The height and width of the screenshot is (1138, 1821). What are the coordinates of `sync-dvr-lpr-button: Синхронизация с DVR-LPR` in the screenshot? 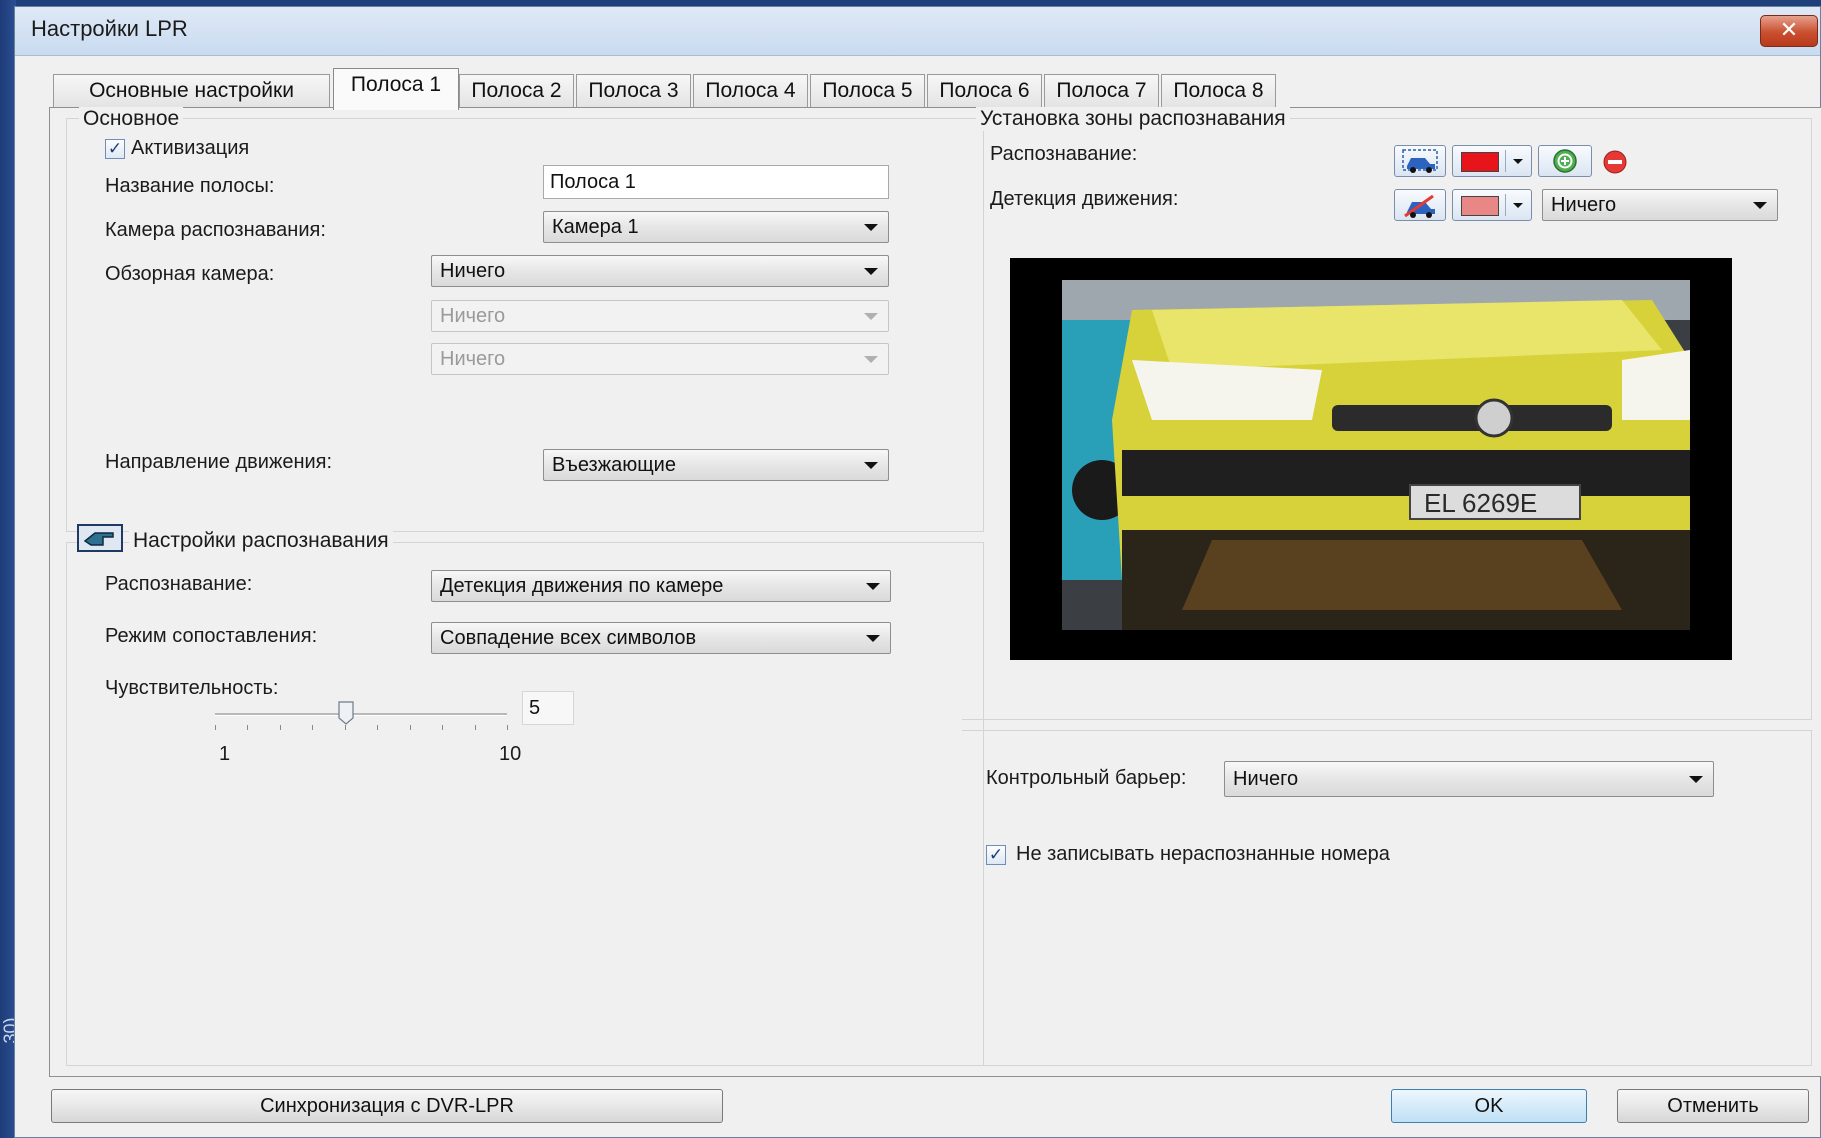 It's located at (387, 1106).